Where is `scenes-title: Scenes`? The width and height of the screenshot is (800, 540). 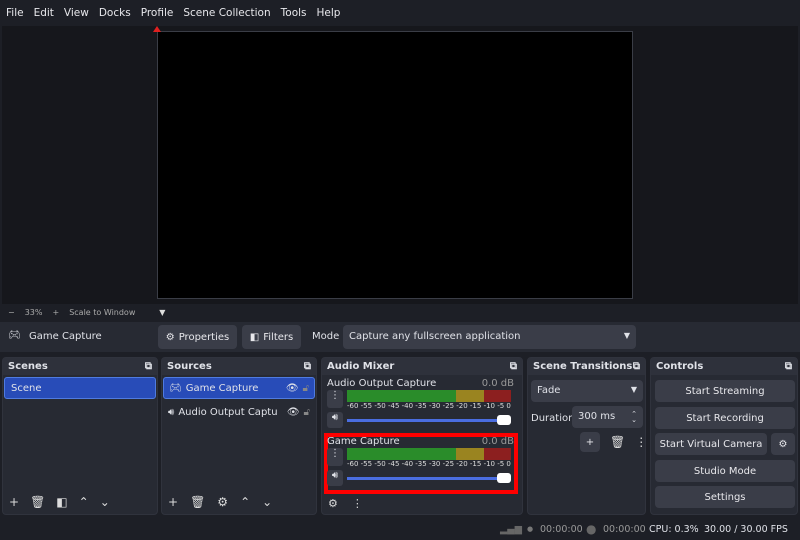
scenes-title: Scenes is located at coordinates (28, 366).